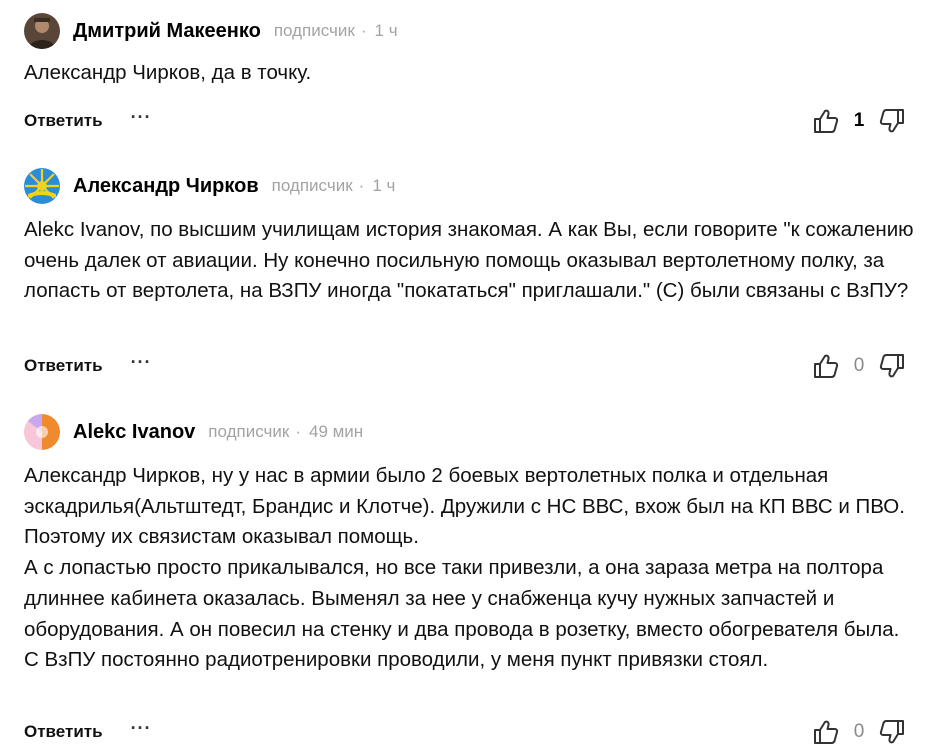 The width and height of the screenshot is (941, 755). What do you see at coordinates (166, 186) in the screenshot?
I see `author-name: Александр Чирков` at bounding box center [166, 186].